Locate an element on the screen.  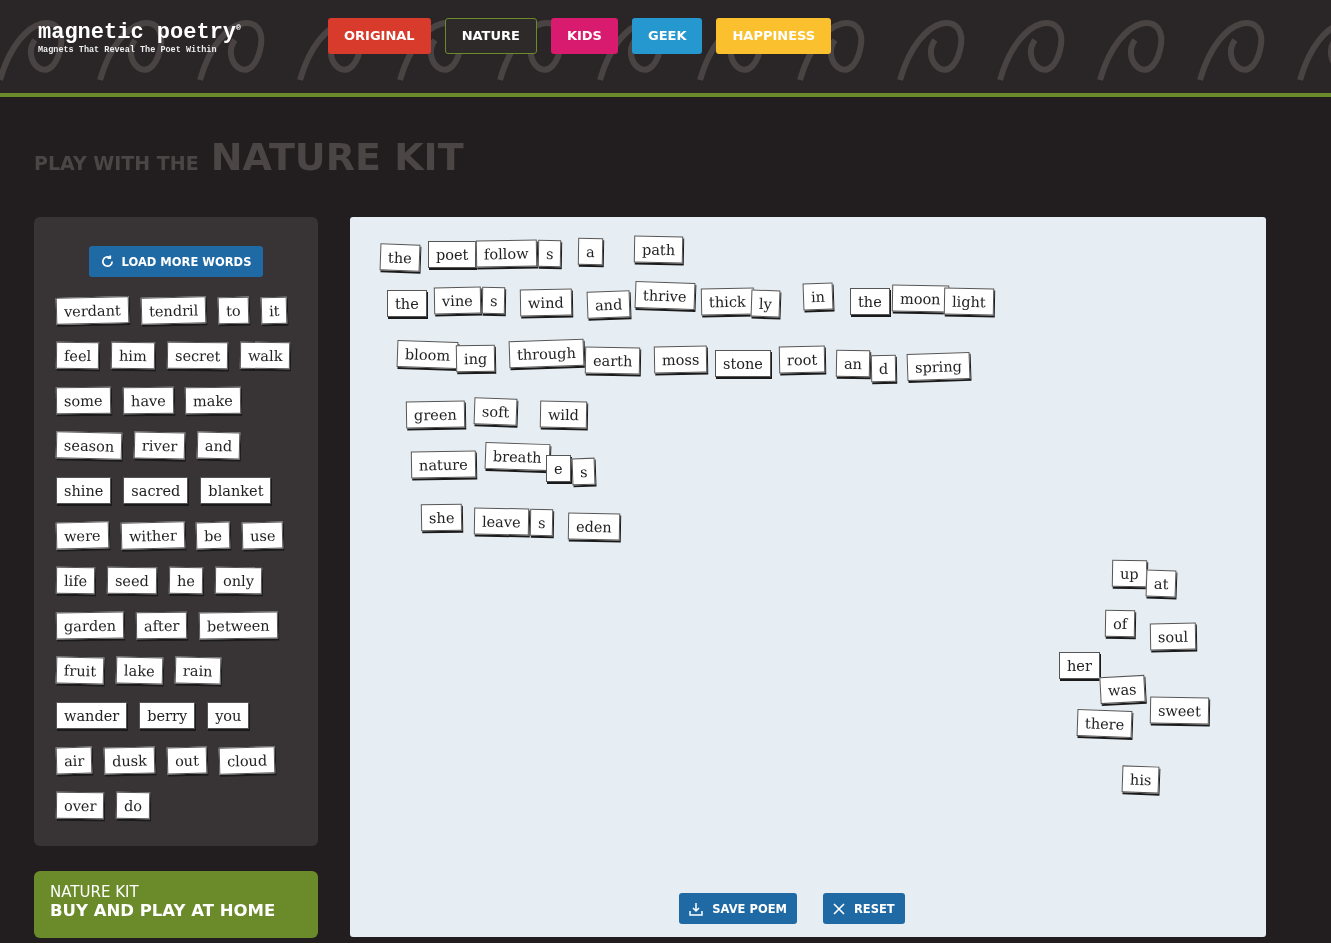
load-more-button: LOAD MORE WORDS is located at coordinates (176, 261).